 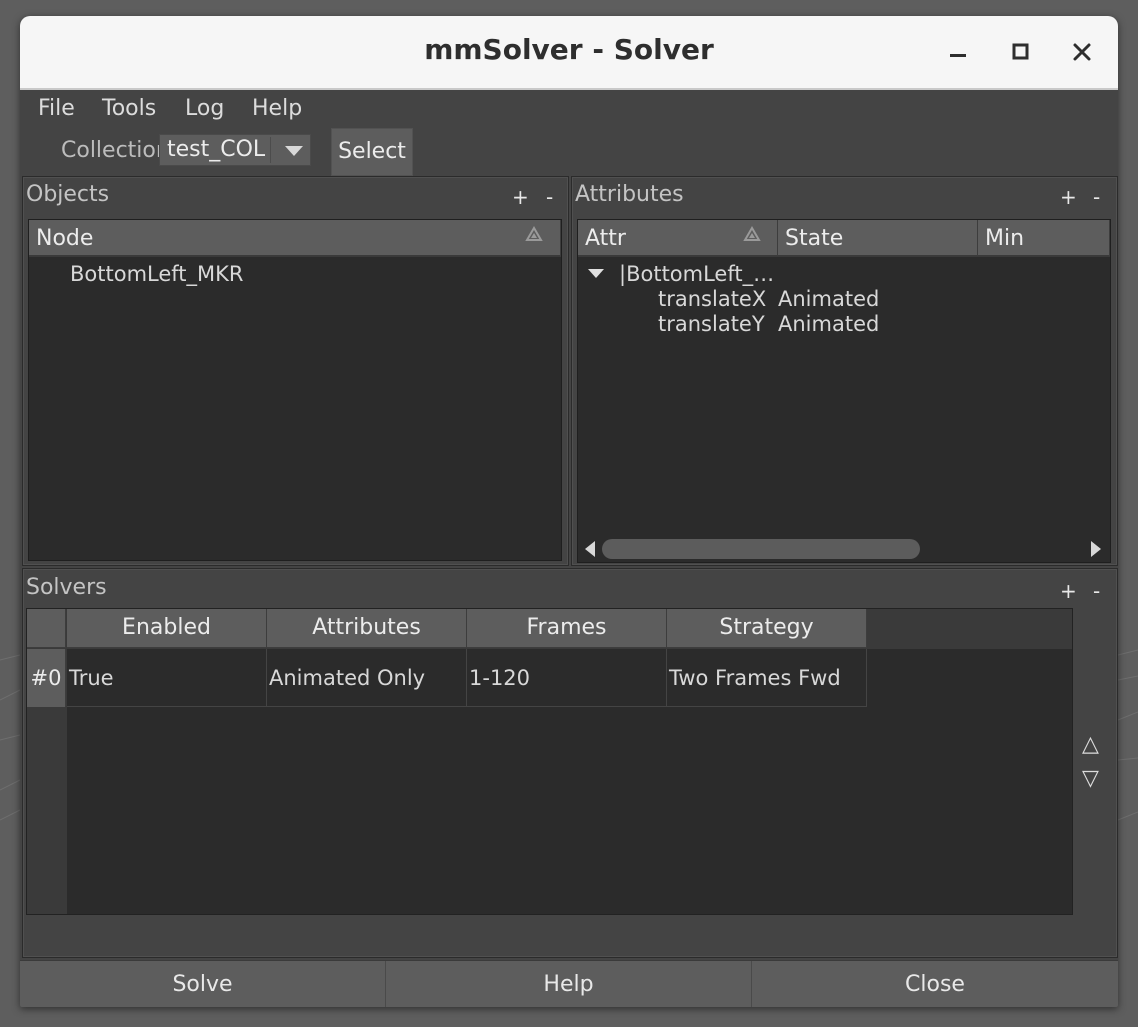 I want to click on solver-enabled-cell: True, so click(x=167, y=678).